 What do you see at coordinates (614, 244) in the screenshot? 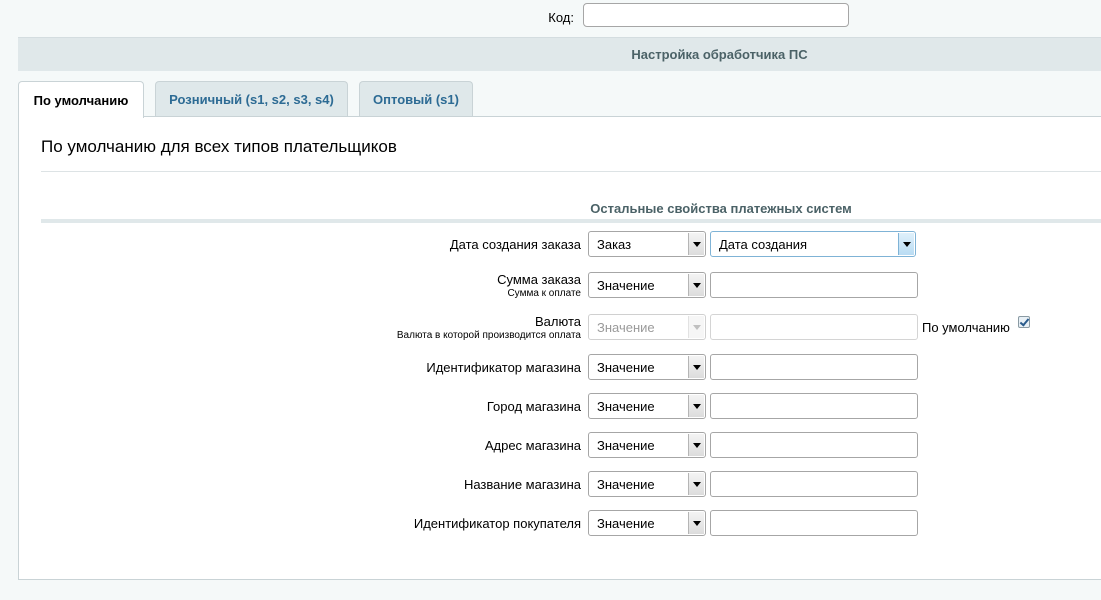
I see `select-value: Заказ` at bounding box center [614, 244].